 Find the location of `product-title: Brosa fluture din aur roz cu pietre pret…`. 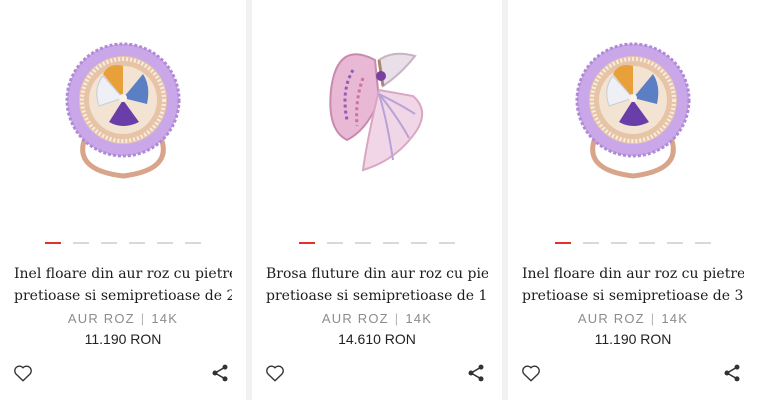

product-title: Brosa fluture din aur roz cu pietre pret… is located at coordinates (377, 285).